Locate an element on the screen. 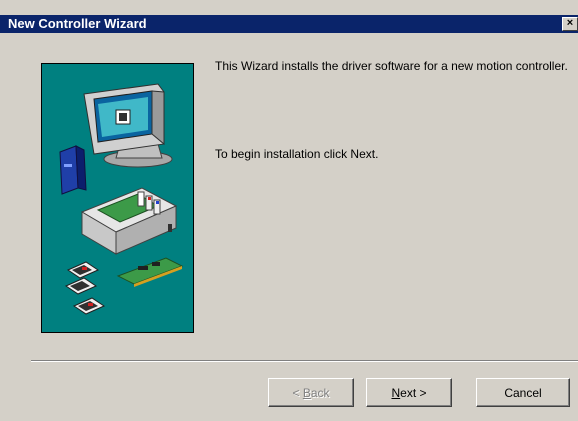  begin-instruction-text: To begin installation click Next. is located at coordinates (297, 154).